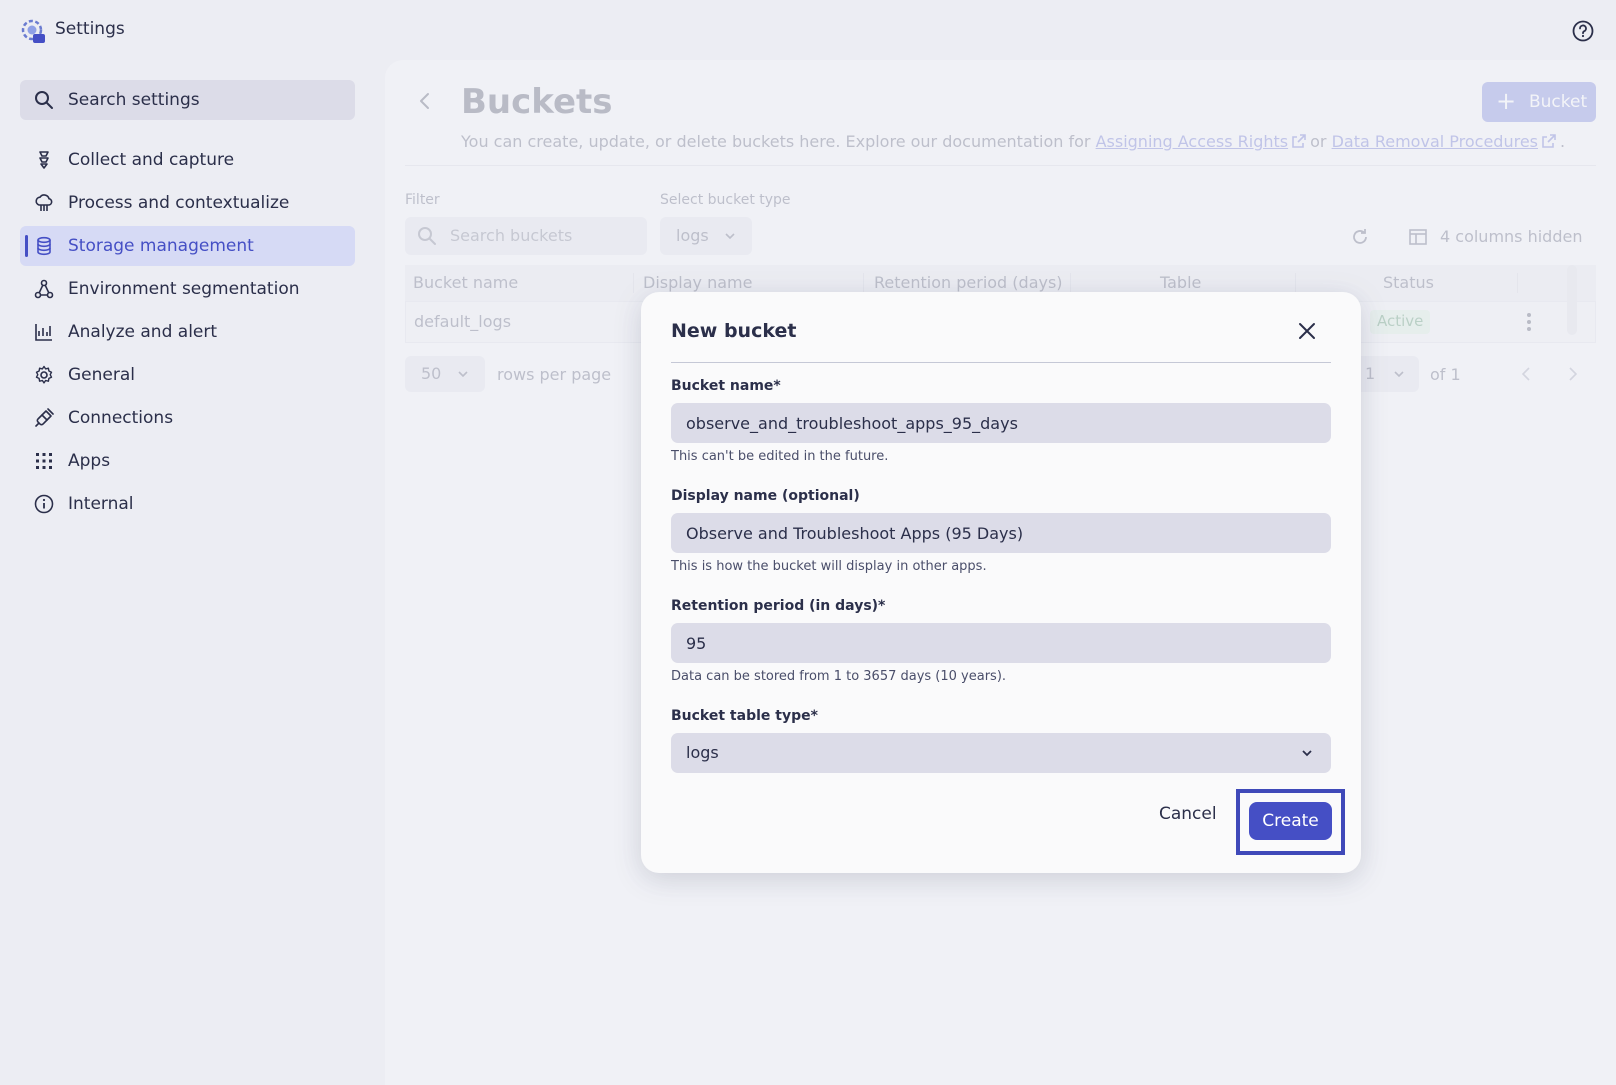 This screenshot has height=1085, width=1616. Describe the element at coordinates (44, 202) in the screenshot. I see `cloud-process-icon` at that location.